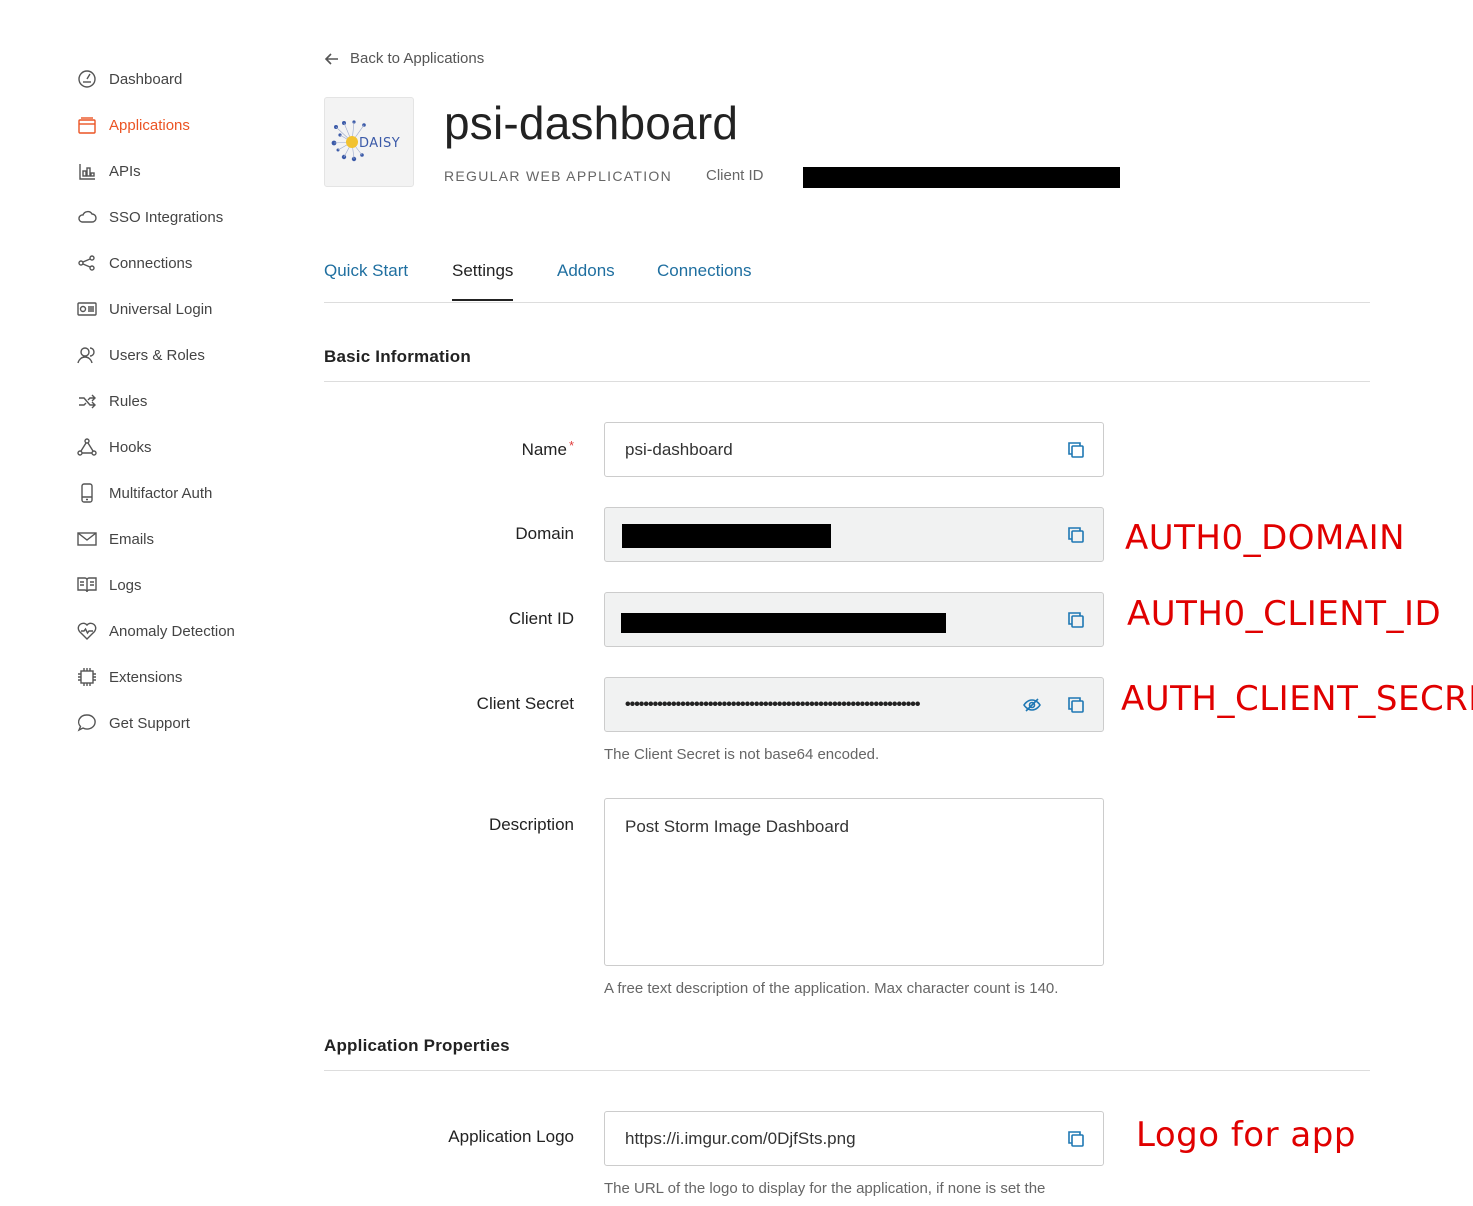 This screenshot has width=1473, height=1206. What do you see at coordinates (157, 355) in the screenshot?
I see `sidebar-item-label: Users & Roles` at bounding box center [157, 355].